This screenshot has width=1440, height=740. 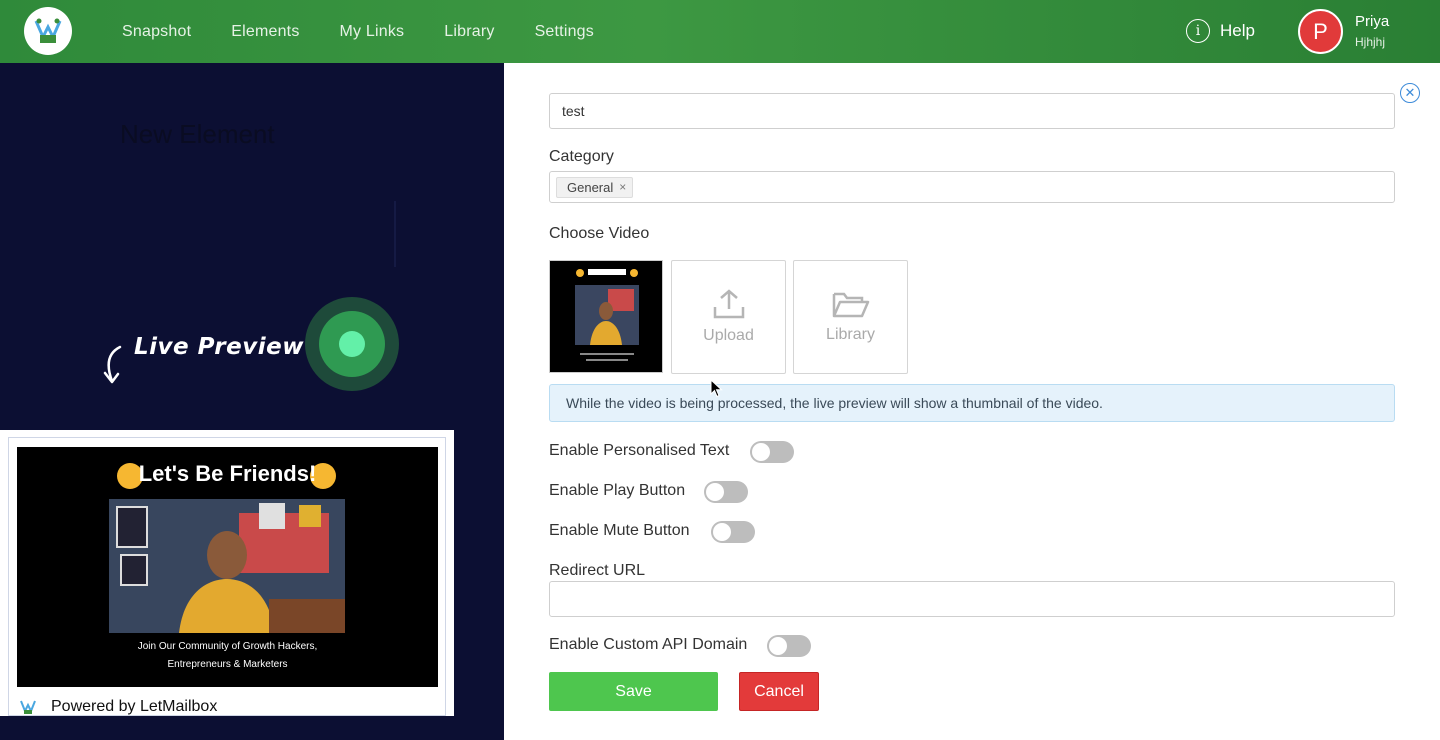 What do you see at coordinates (728, 335) in the screenshot?
I see `upload-label: Upload` at bounding box center [728, 335].